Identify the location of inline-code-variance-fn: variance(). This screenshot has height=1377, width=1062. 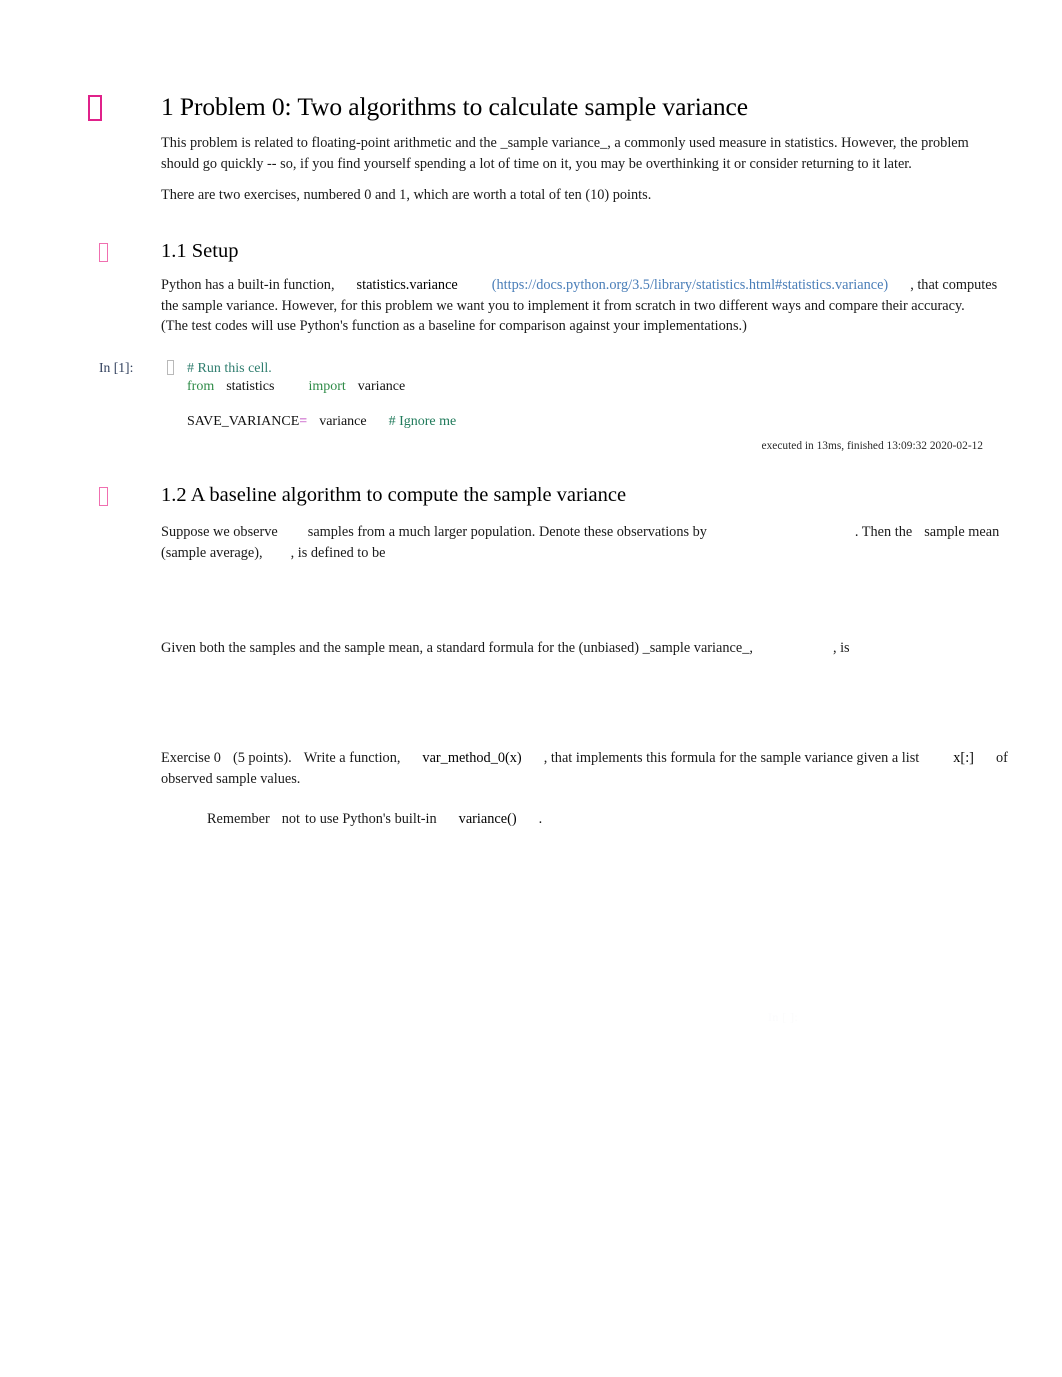
(487, 819).